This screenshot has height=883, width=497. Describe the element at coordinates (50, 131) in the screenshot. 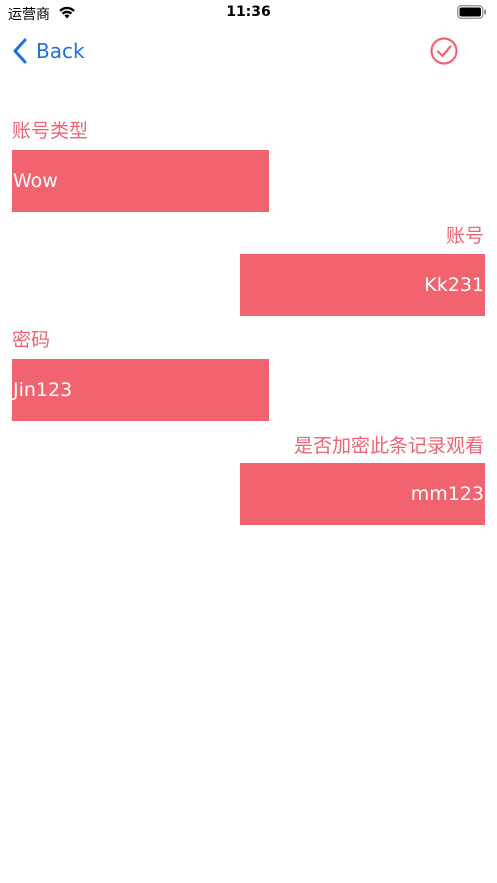

I see `account-type-label: 账号类型` at that location.